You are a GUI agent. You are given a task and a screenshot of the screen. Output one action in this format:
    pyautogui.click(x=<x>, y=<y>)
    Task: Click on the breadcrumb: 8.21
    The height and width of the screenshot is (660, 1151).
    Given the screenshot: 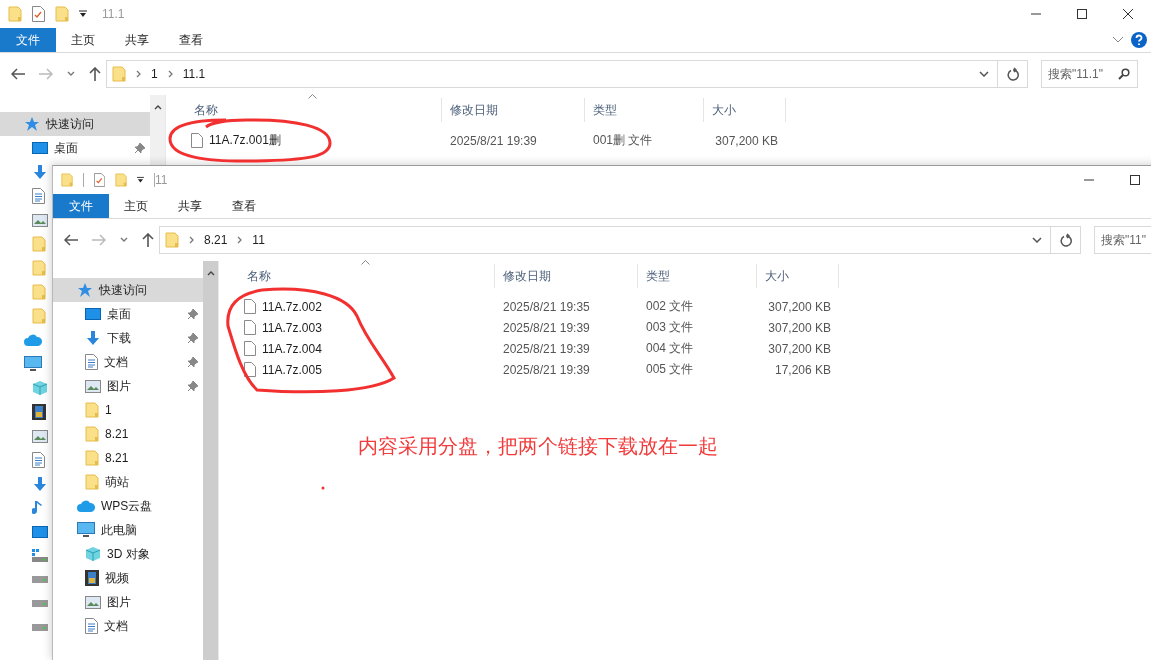 What is the action you would take?
    pyautogui.click(x=216, y=240)
    